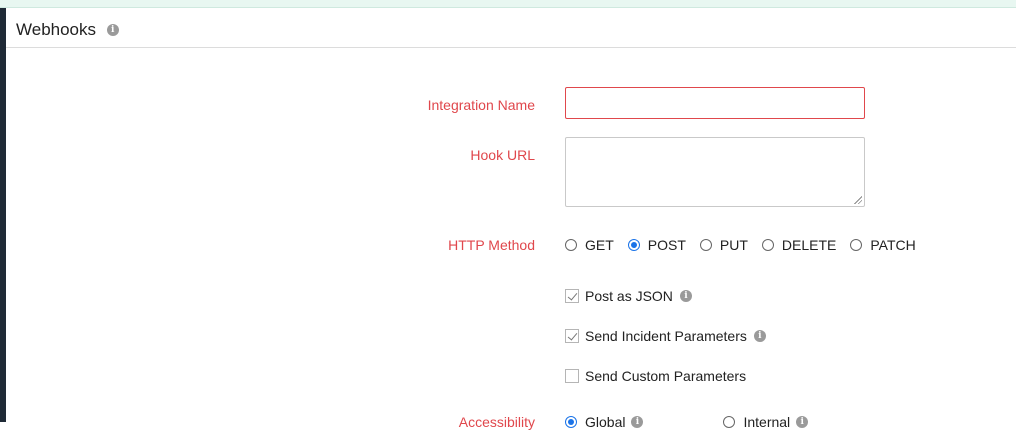 This screenshot has width=1016, height=430. I want to click on http-method-radio-group: GET POST PUT DELETE PATCH, so click(747, 245).